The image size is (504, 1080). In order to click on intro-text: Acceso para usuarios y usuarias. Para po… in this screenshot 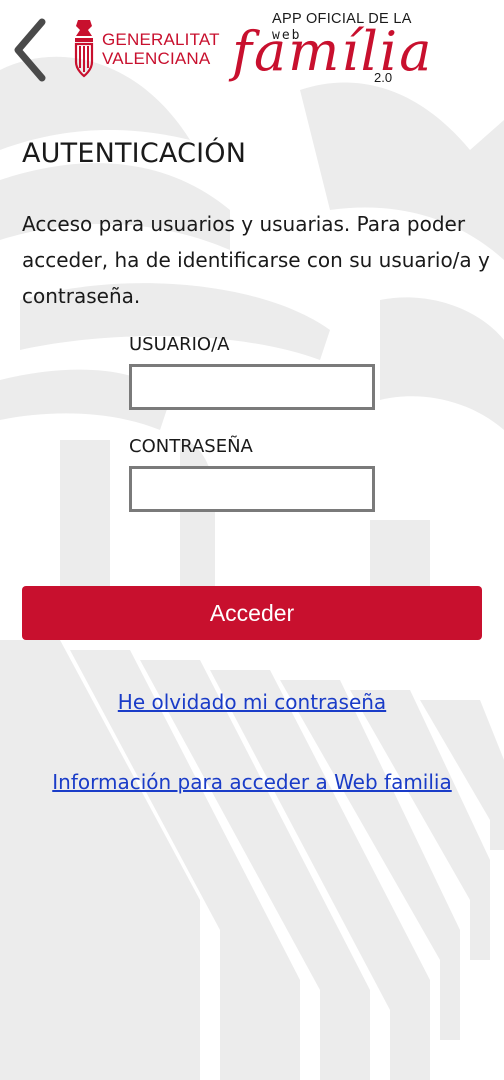, I will do `click(256, 260)`.